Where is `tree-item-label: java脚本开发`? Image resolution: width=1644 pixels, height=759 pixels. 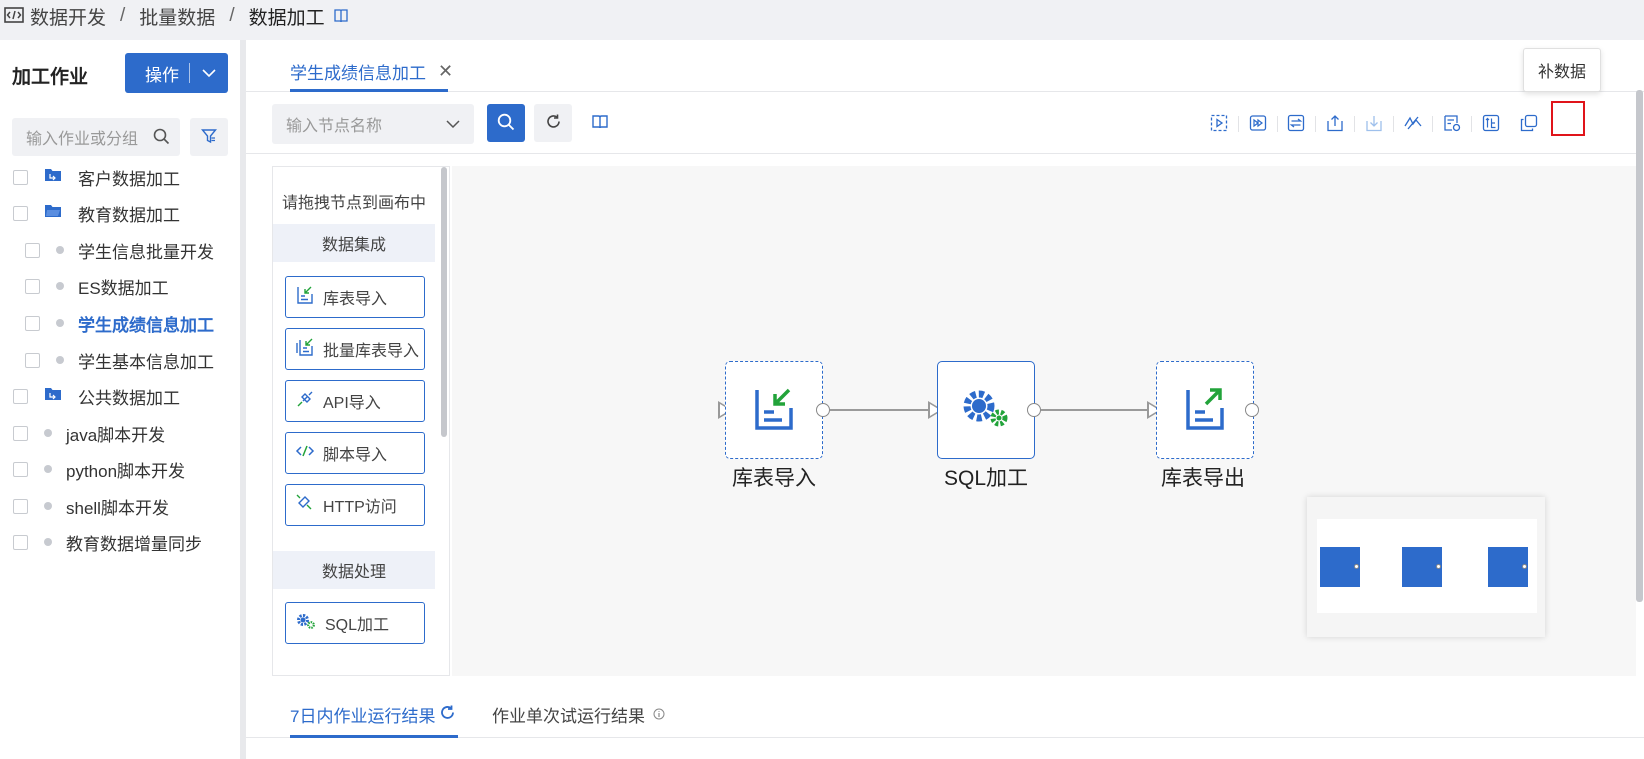 tree-item-label: java脚本开发 is located at coordinates (116, 435).